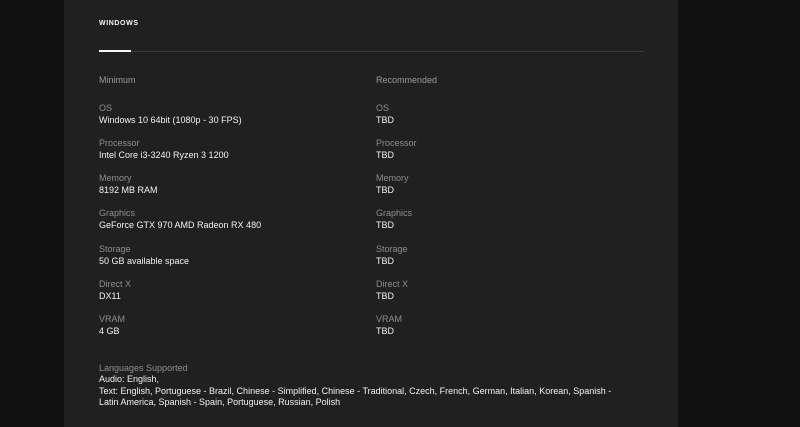 The height and width of the screenshot is (427, 800). I want to click on min-spec-storage: Storage 50 GB available space, so click(234, 248).